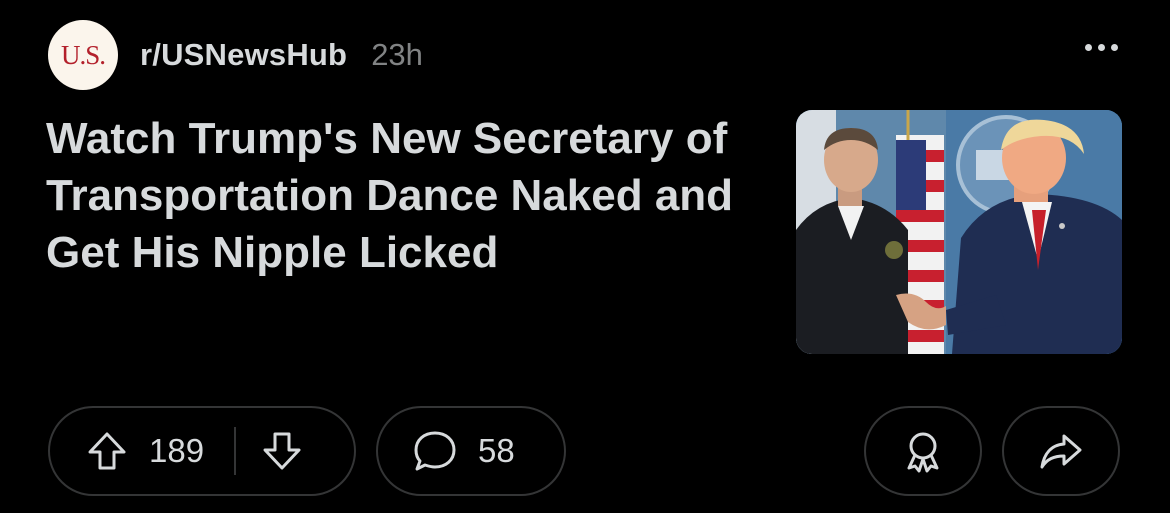  Describe the element at coordinates (235, 451) in the screenshot. I see `vote-divider` at that location.